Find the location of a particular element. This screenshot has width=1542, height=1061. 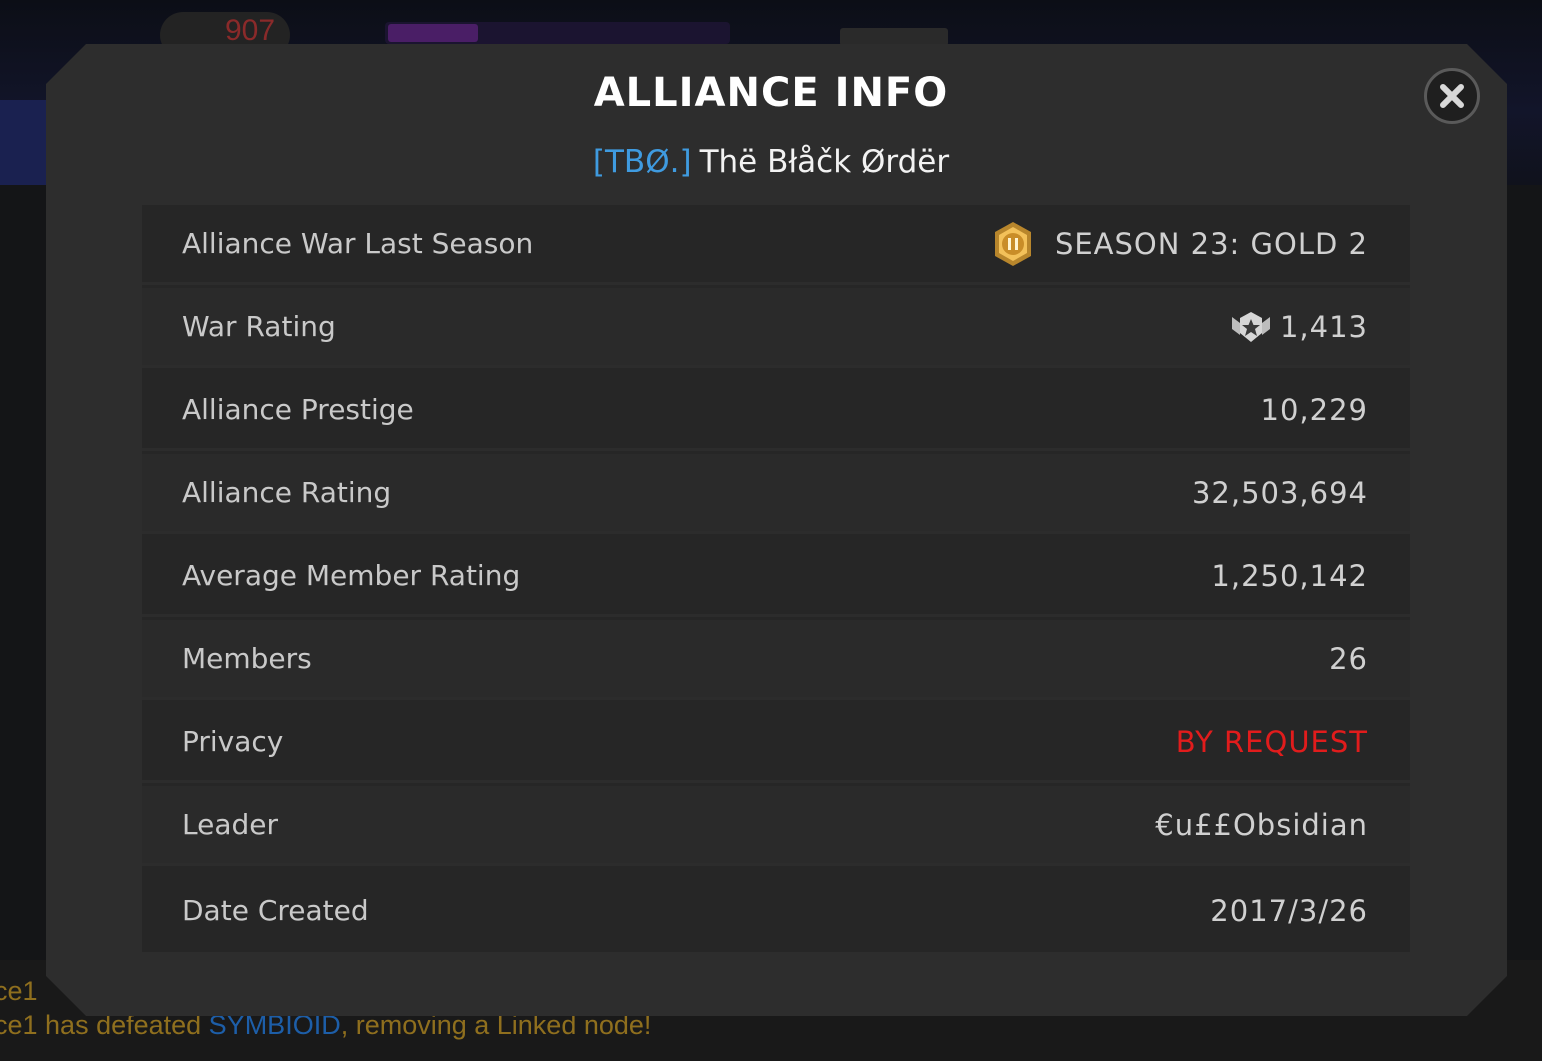

info-row-leader: Leader €u££Obsidian is located at coordinates (776, 826).